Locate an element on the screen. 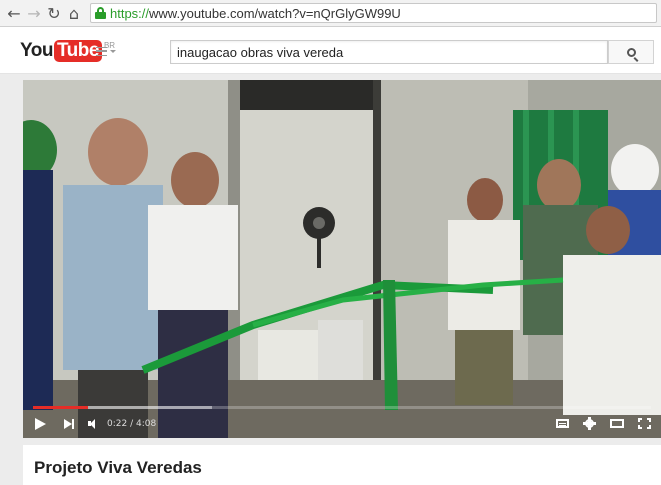  next-button is located at coordinates (69, 423).